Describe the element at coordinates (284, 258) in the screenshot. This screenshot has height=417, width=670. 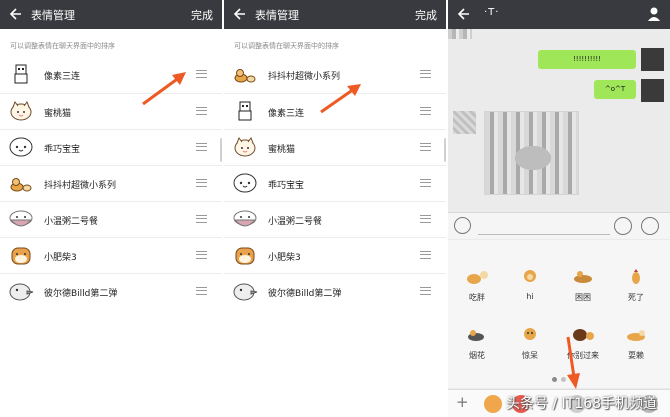
I see `list-item-name: 小肥柴3` at that location.